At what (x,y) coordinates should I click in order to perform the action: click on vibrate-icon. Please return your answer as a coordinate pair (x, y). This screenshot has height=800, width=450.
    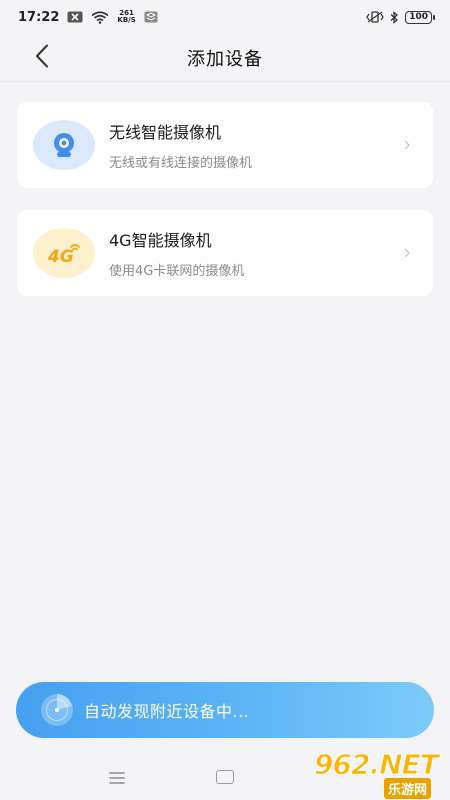
    Looking at the image, I should click on (375, 17).